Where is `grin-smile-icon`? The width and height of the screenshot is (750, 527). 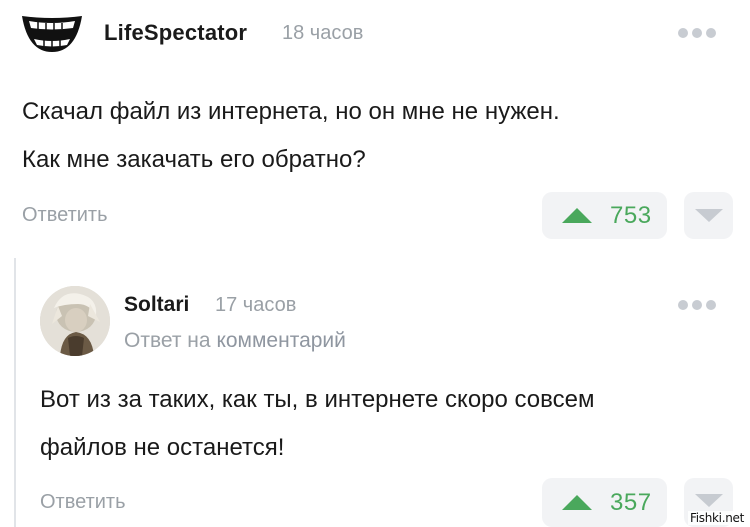 grin-smile-icon is located at coordinates (52, 33).